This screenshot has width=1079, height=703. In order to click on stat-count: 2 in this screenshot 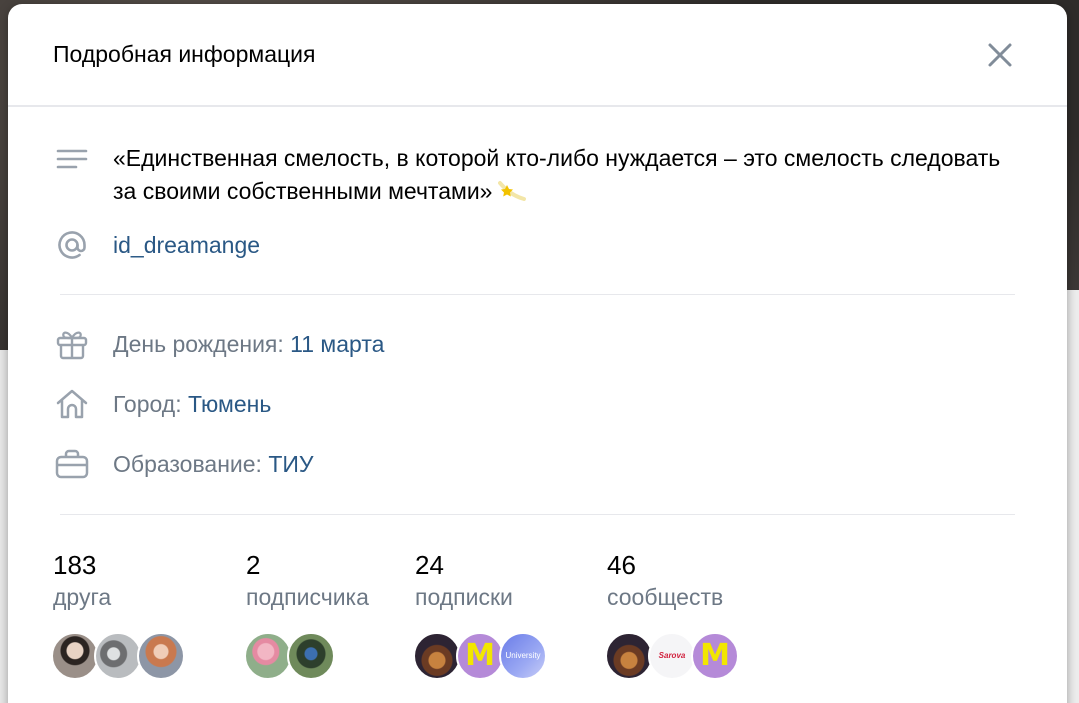, I will do `click(253, 565)`.